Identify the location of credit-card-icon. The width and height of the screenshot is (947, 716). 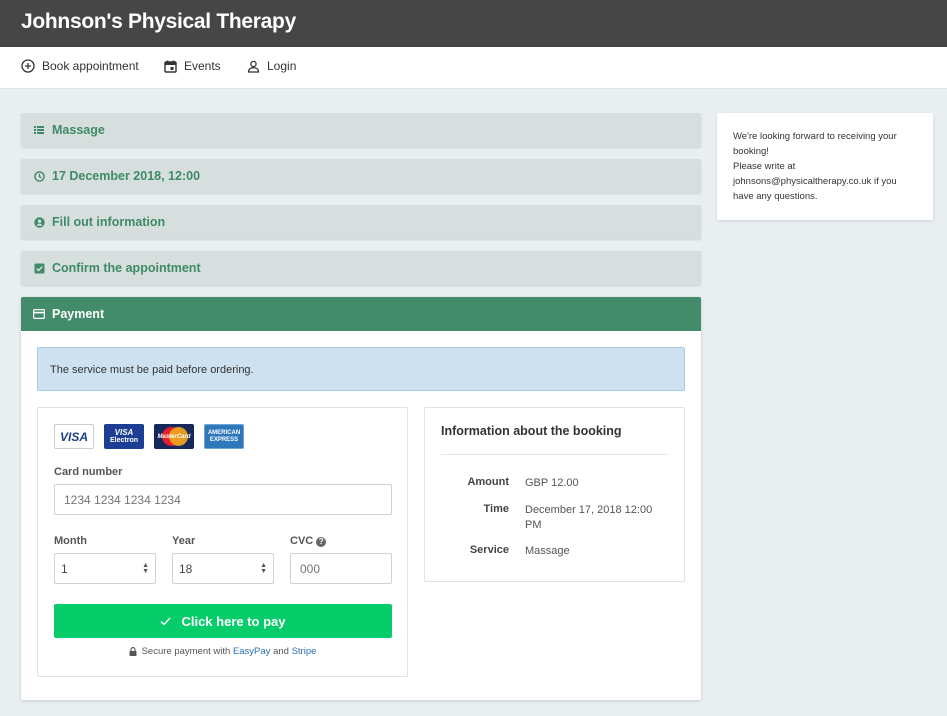
(39, 314).